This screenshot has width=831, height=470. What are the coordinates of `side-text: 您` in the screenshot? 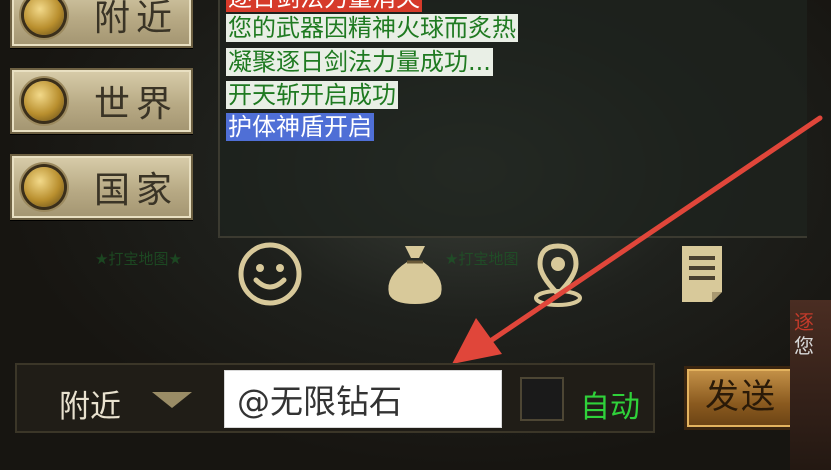 It's located at (804, 346).